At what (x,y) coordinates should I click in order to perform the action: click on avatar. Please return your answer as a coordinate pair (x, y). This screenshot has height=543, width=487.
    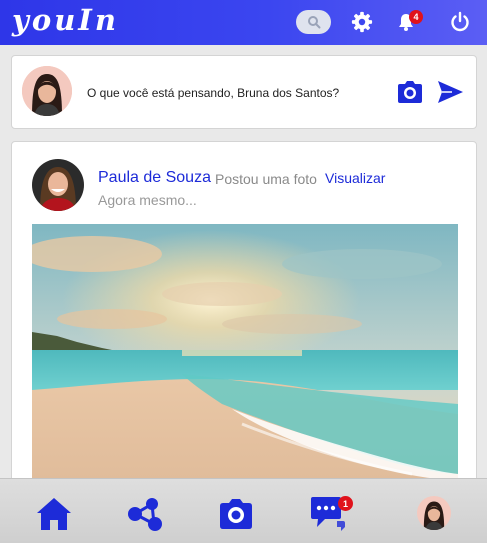
    Looking at the image, I should click on (47, 91).